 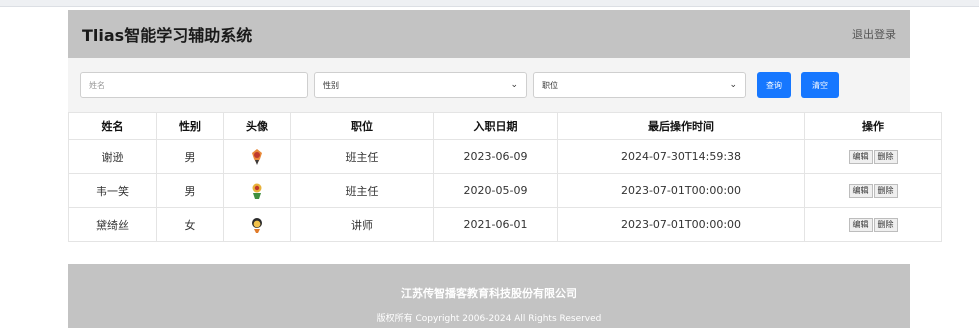 I want to click on header-name: 姓名, so click(x=112, y=126).